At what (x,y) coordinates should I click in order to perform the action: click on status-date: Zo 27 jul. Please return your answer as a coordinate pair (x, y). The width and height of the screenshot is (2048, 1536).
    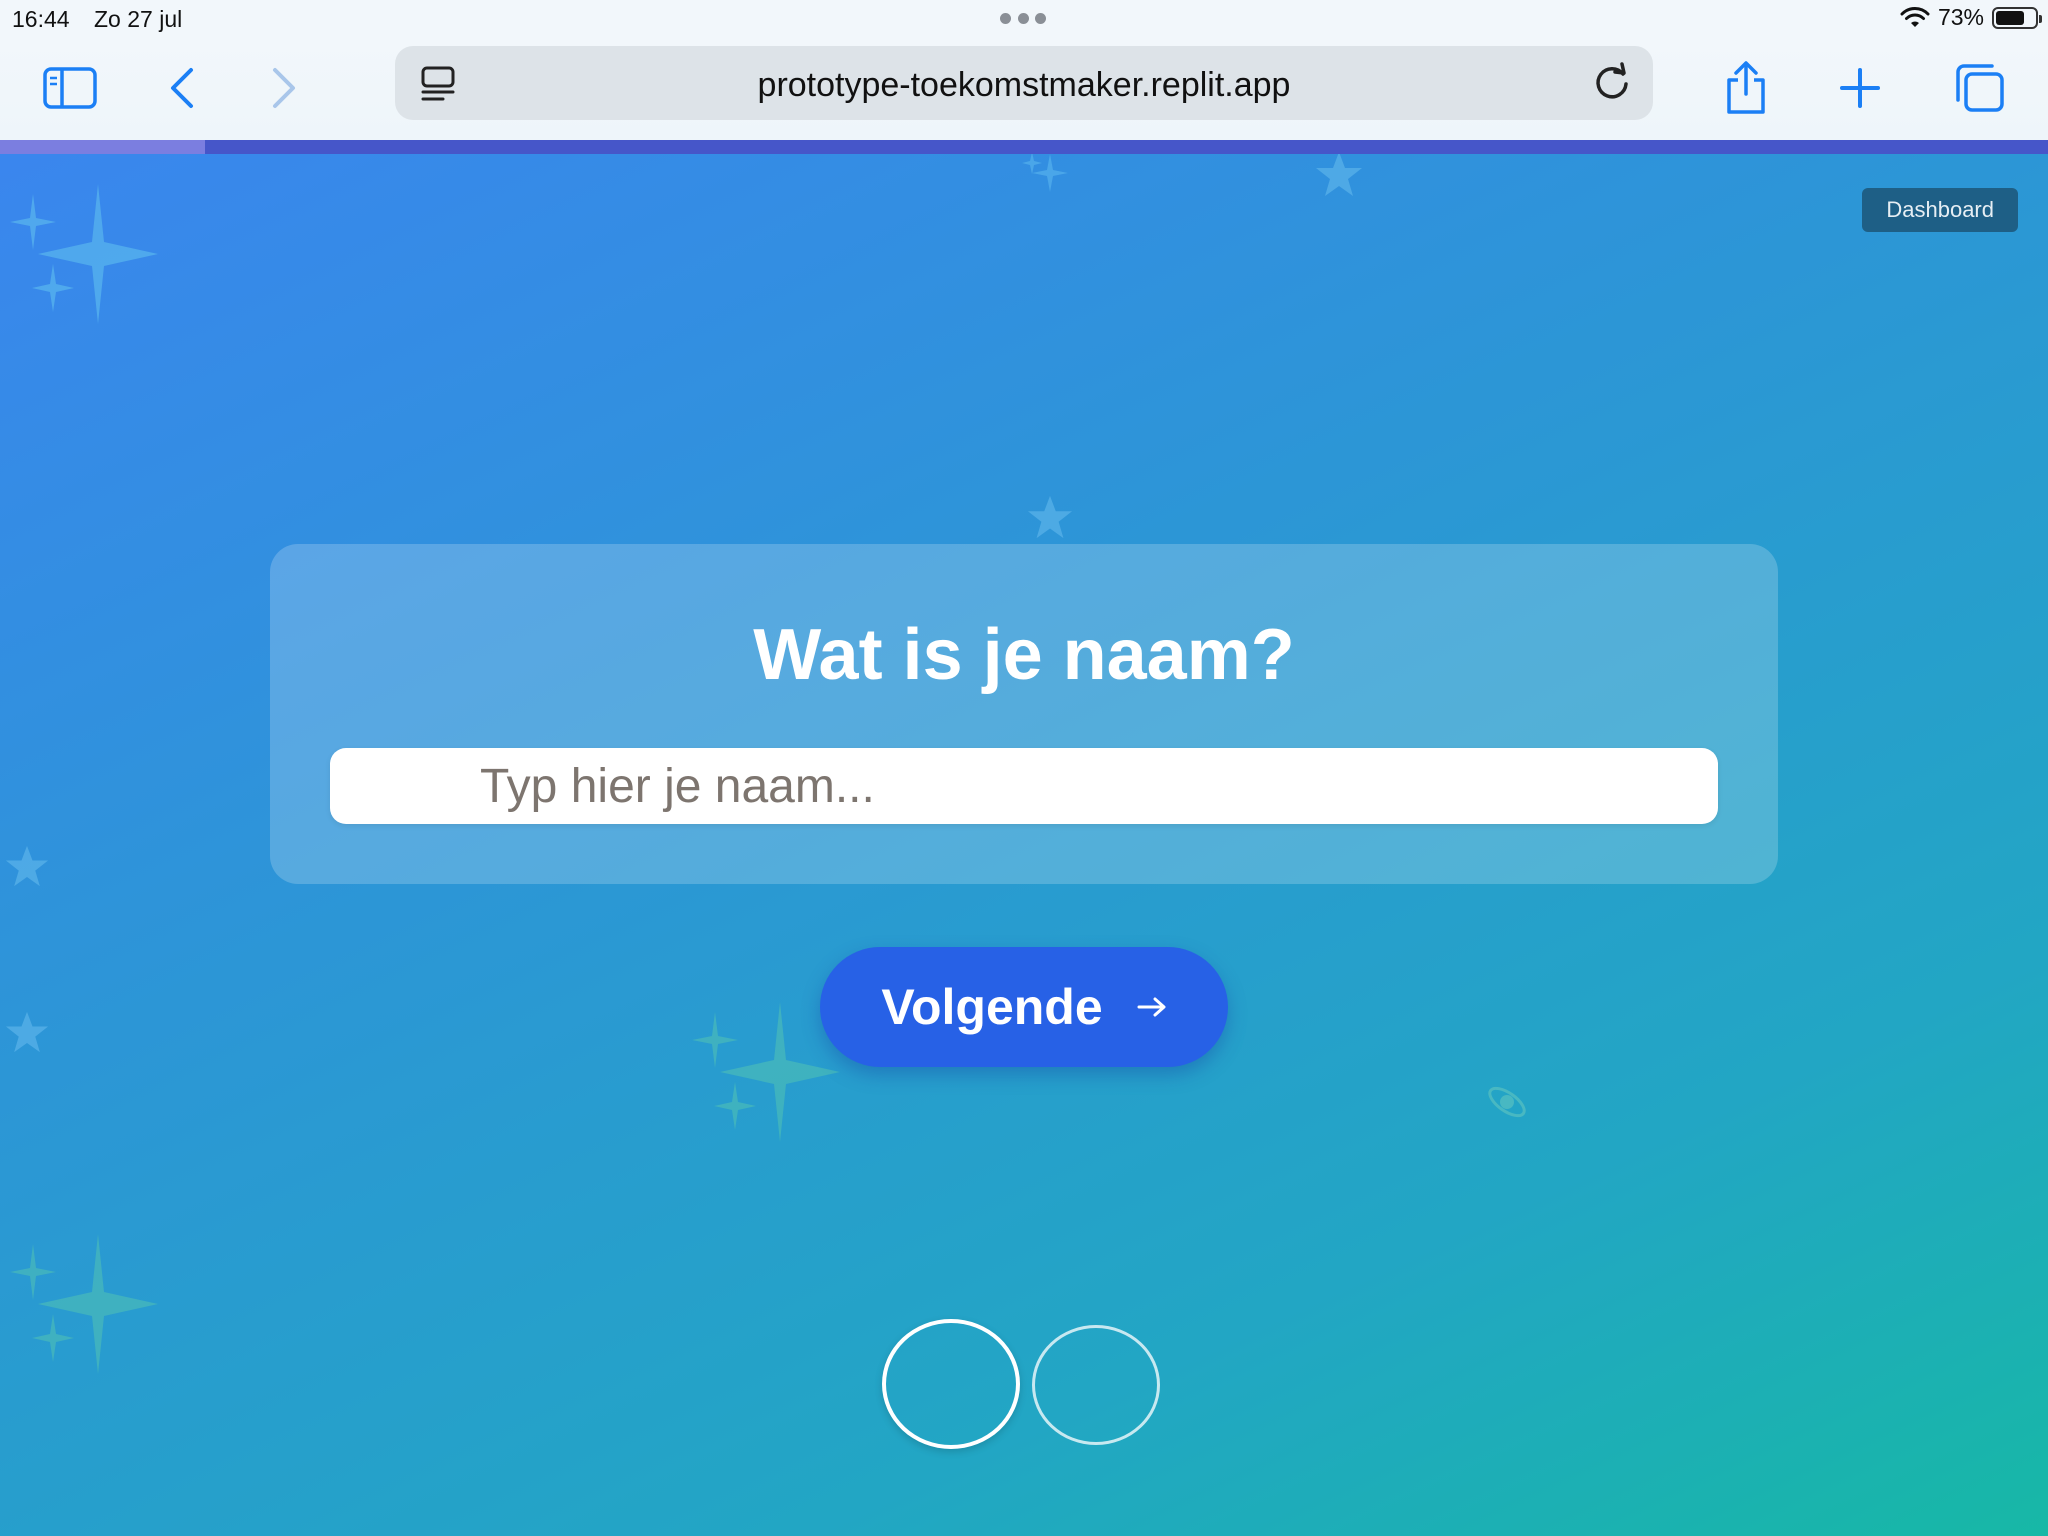
    Looking at the image, I should click on (138, 19).